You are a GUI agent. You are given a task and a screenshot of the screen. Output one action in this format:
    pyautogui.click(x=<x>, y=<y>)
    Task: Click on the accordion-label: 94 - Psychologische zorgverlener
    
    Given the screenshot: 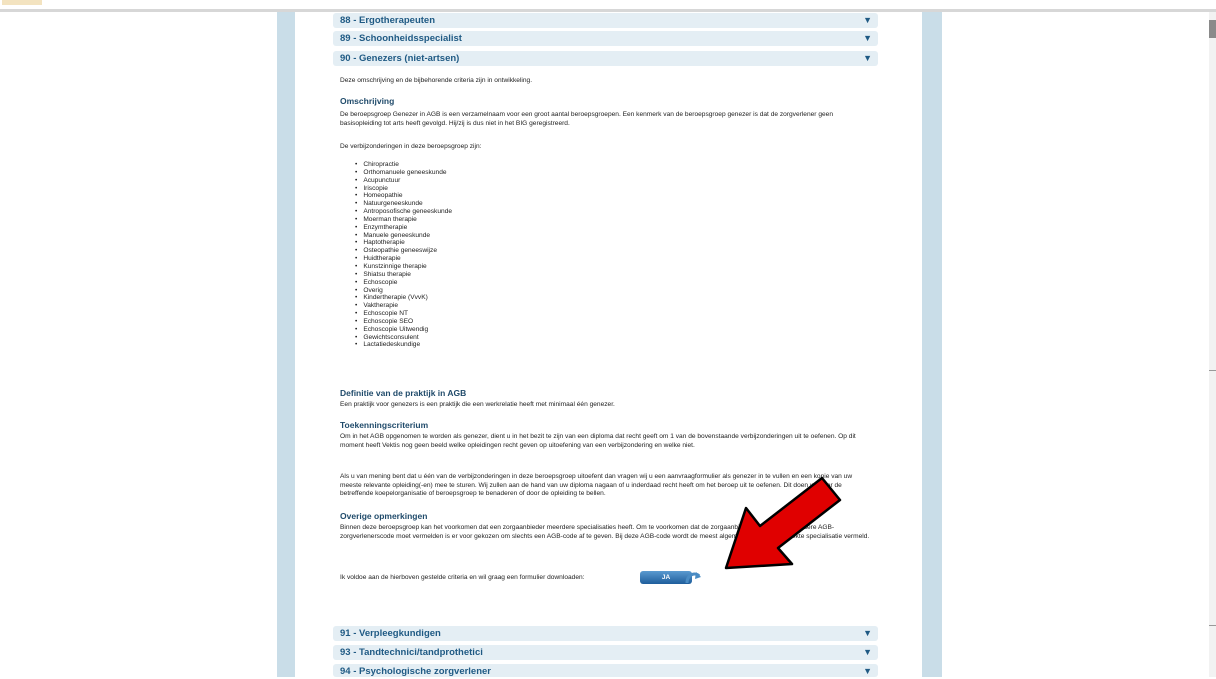 What is the action you would take?
    pyautogui.click(x=416, y=671)
    